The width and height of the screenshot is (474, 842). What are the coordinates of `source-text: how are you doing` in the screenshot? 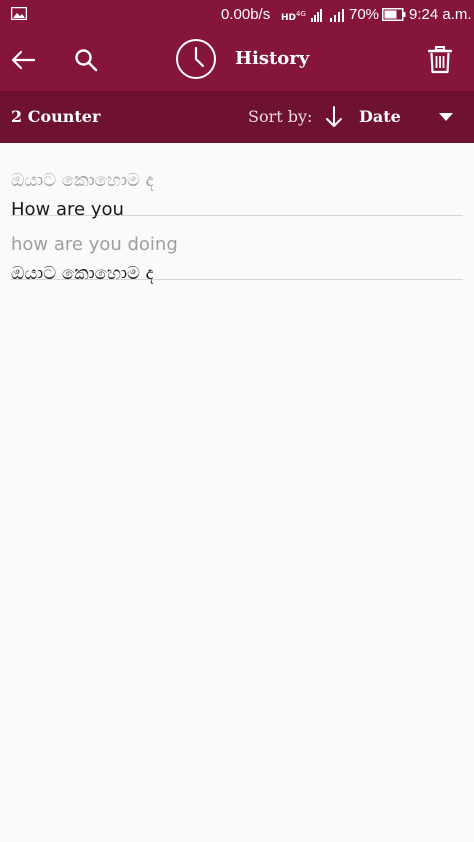 It's located at (94, 244).